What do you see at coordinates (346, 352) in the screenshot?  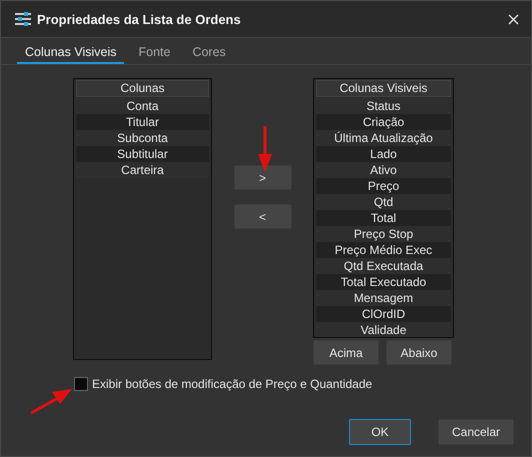 I see `order-button: Acima` at bounding box center [346, 352].